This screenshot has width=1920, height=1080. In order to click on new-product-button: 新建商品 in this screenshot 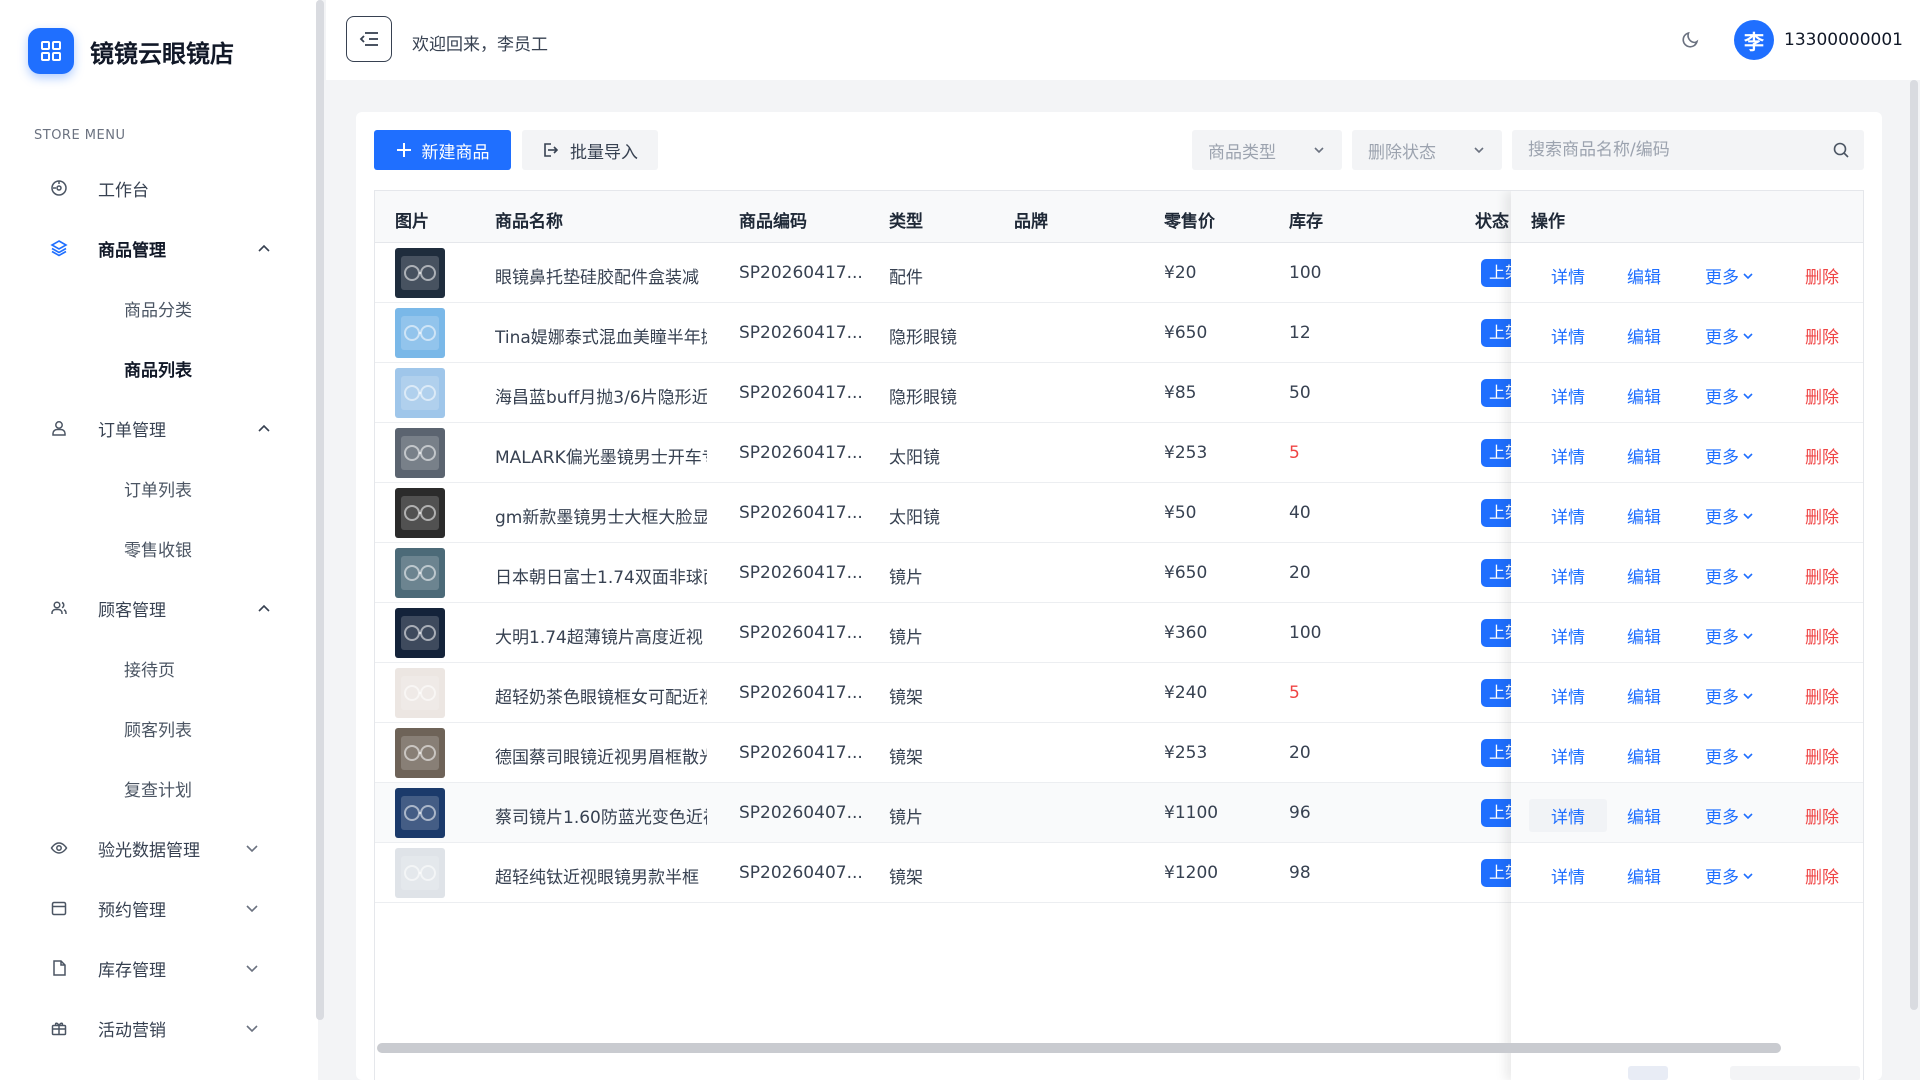, I will do `click(442, 150)`.